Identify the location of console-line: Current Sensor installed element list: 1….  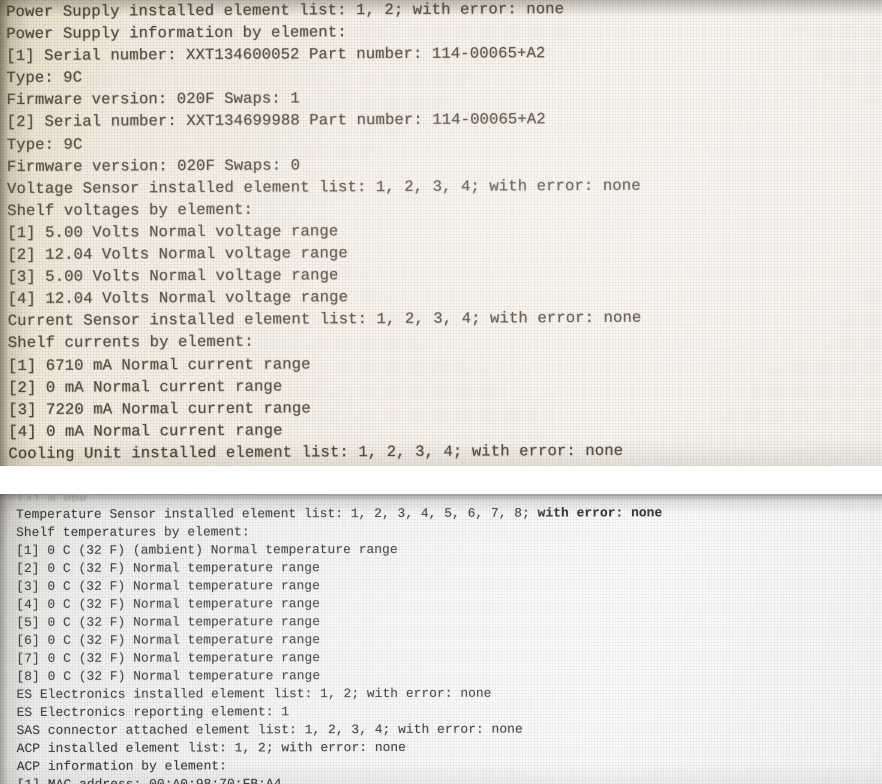
(324, 319).